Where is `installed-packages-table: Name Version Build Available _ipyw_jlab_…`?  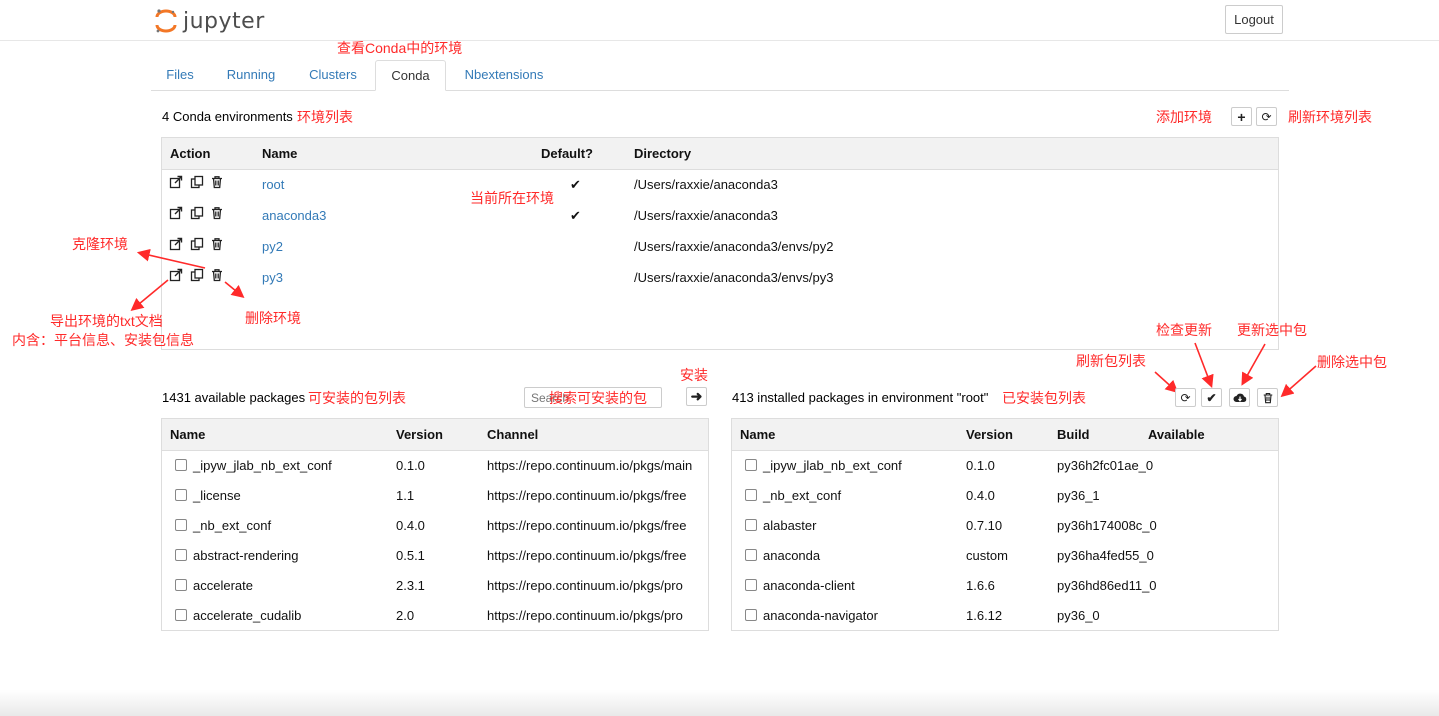
installed-packages-table: Name Version Build Available _ipyw_jlab_… is located at coordinates (1005, 524).